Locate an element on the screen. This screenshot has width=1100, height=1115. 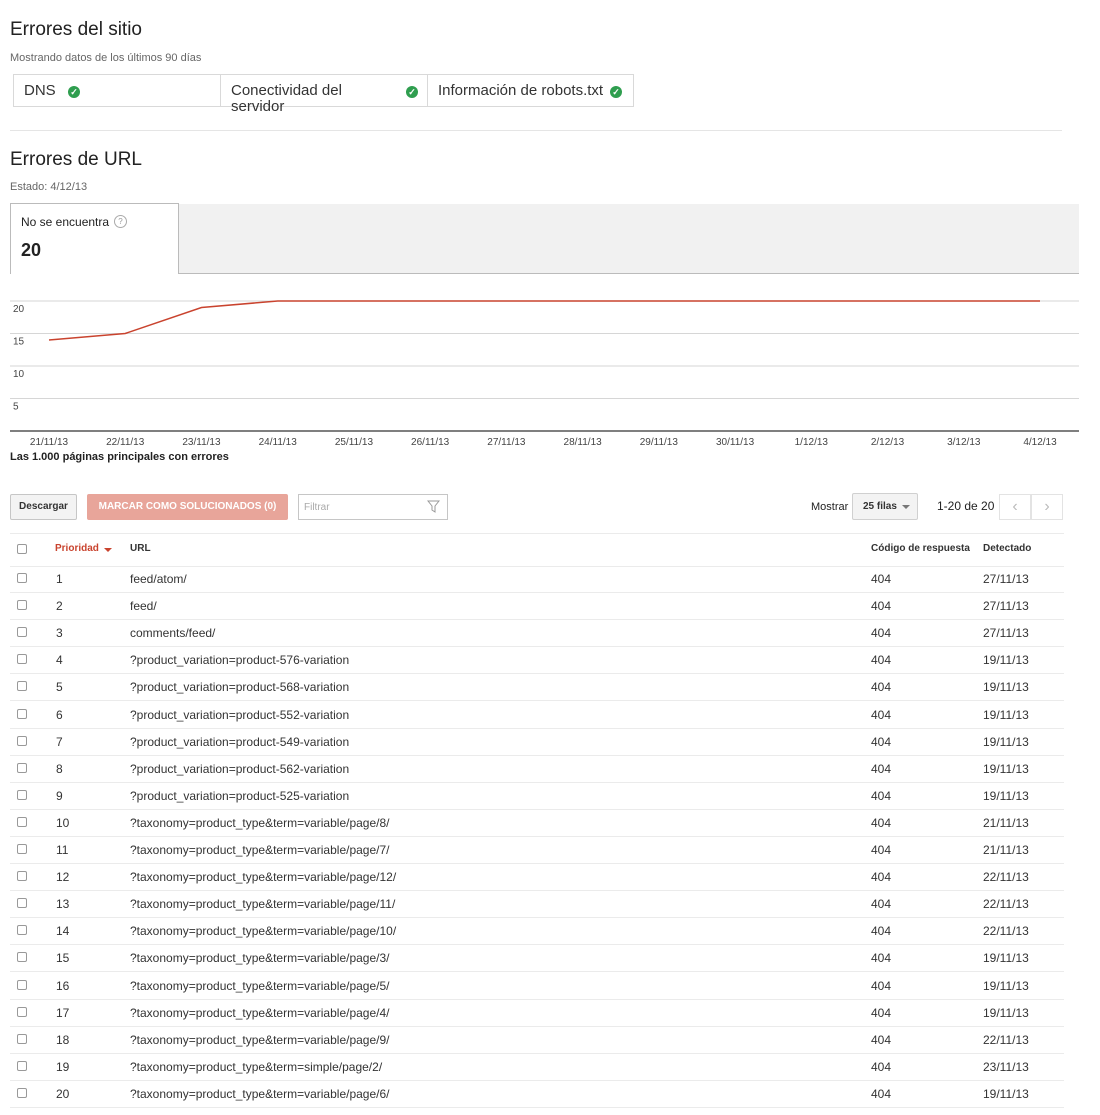
filter-input-box: Filtrar is located at coordinates (373, 507).